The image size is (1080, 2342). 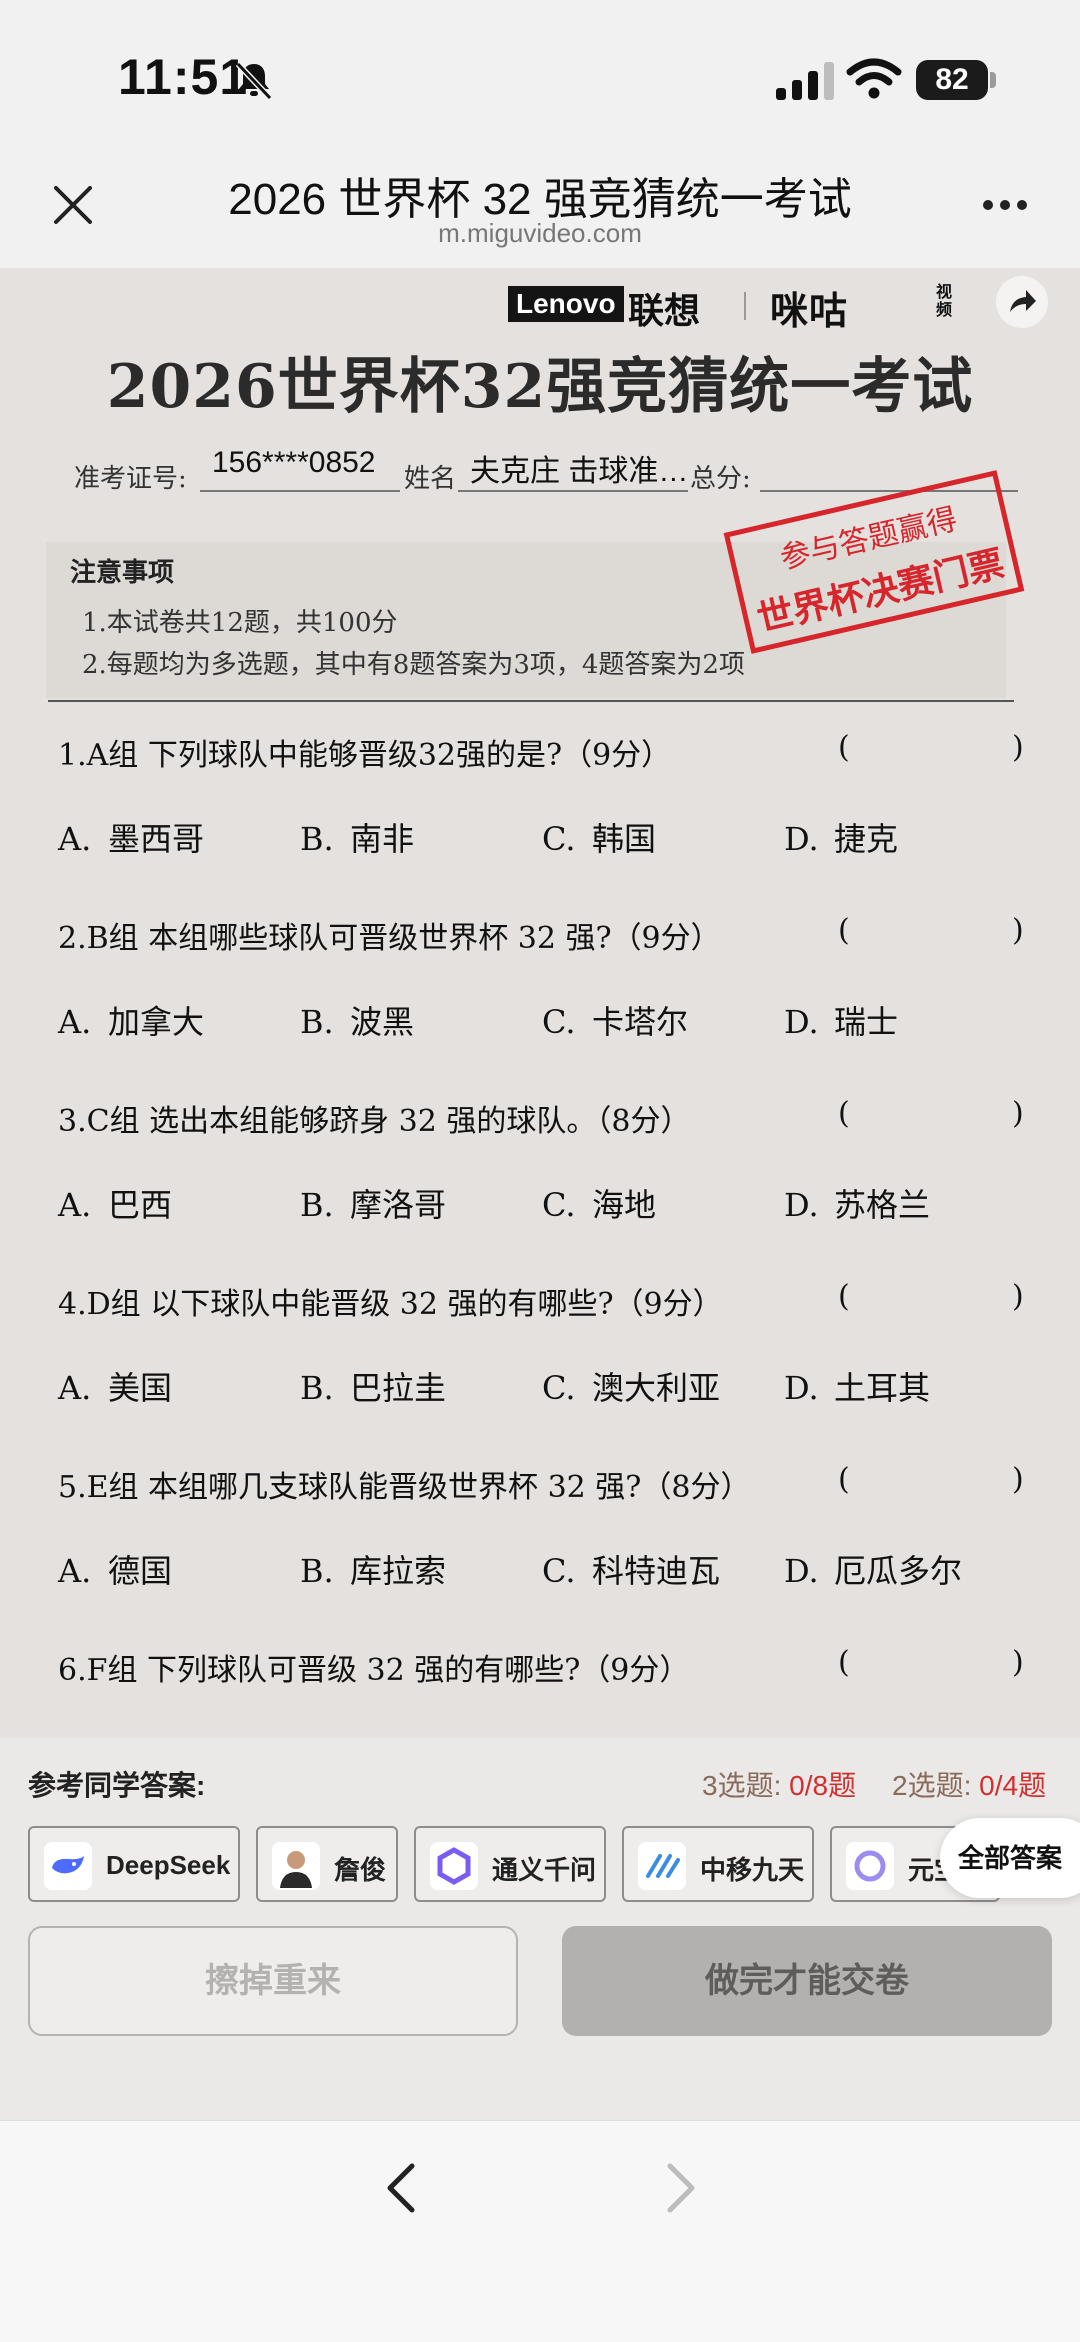 I want to click on lenovo-logo: Lenovo, so click(x=566, y=304).